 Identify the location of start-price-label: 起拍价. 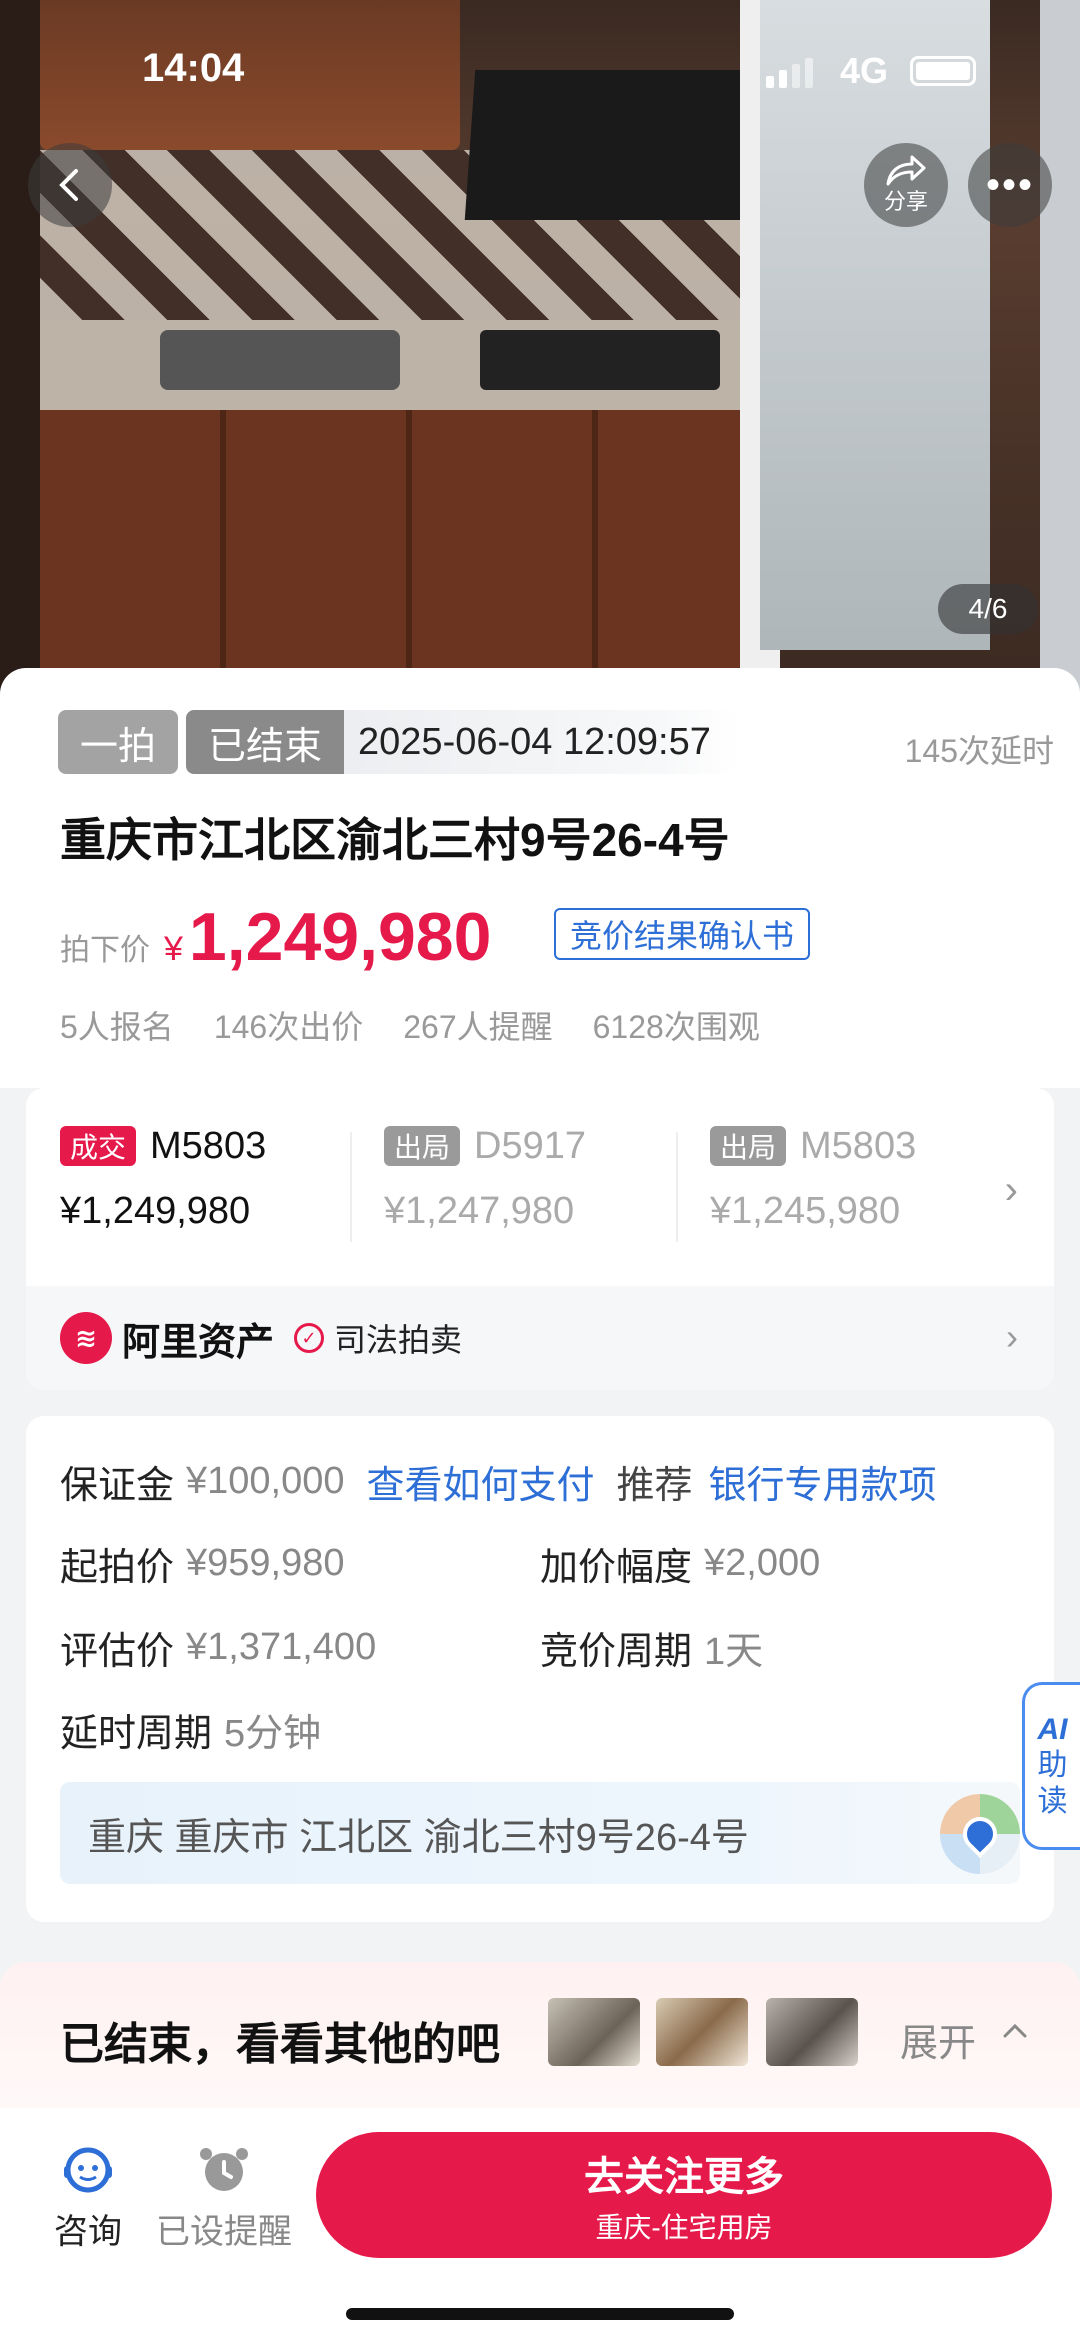
(117, 1568).